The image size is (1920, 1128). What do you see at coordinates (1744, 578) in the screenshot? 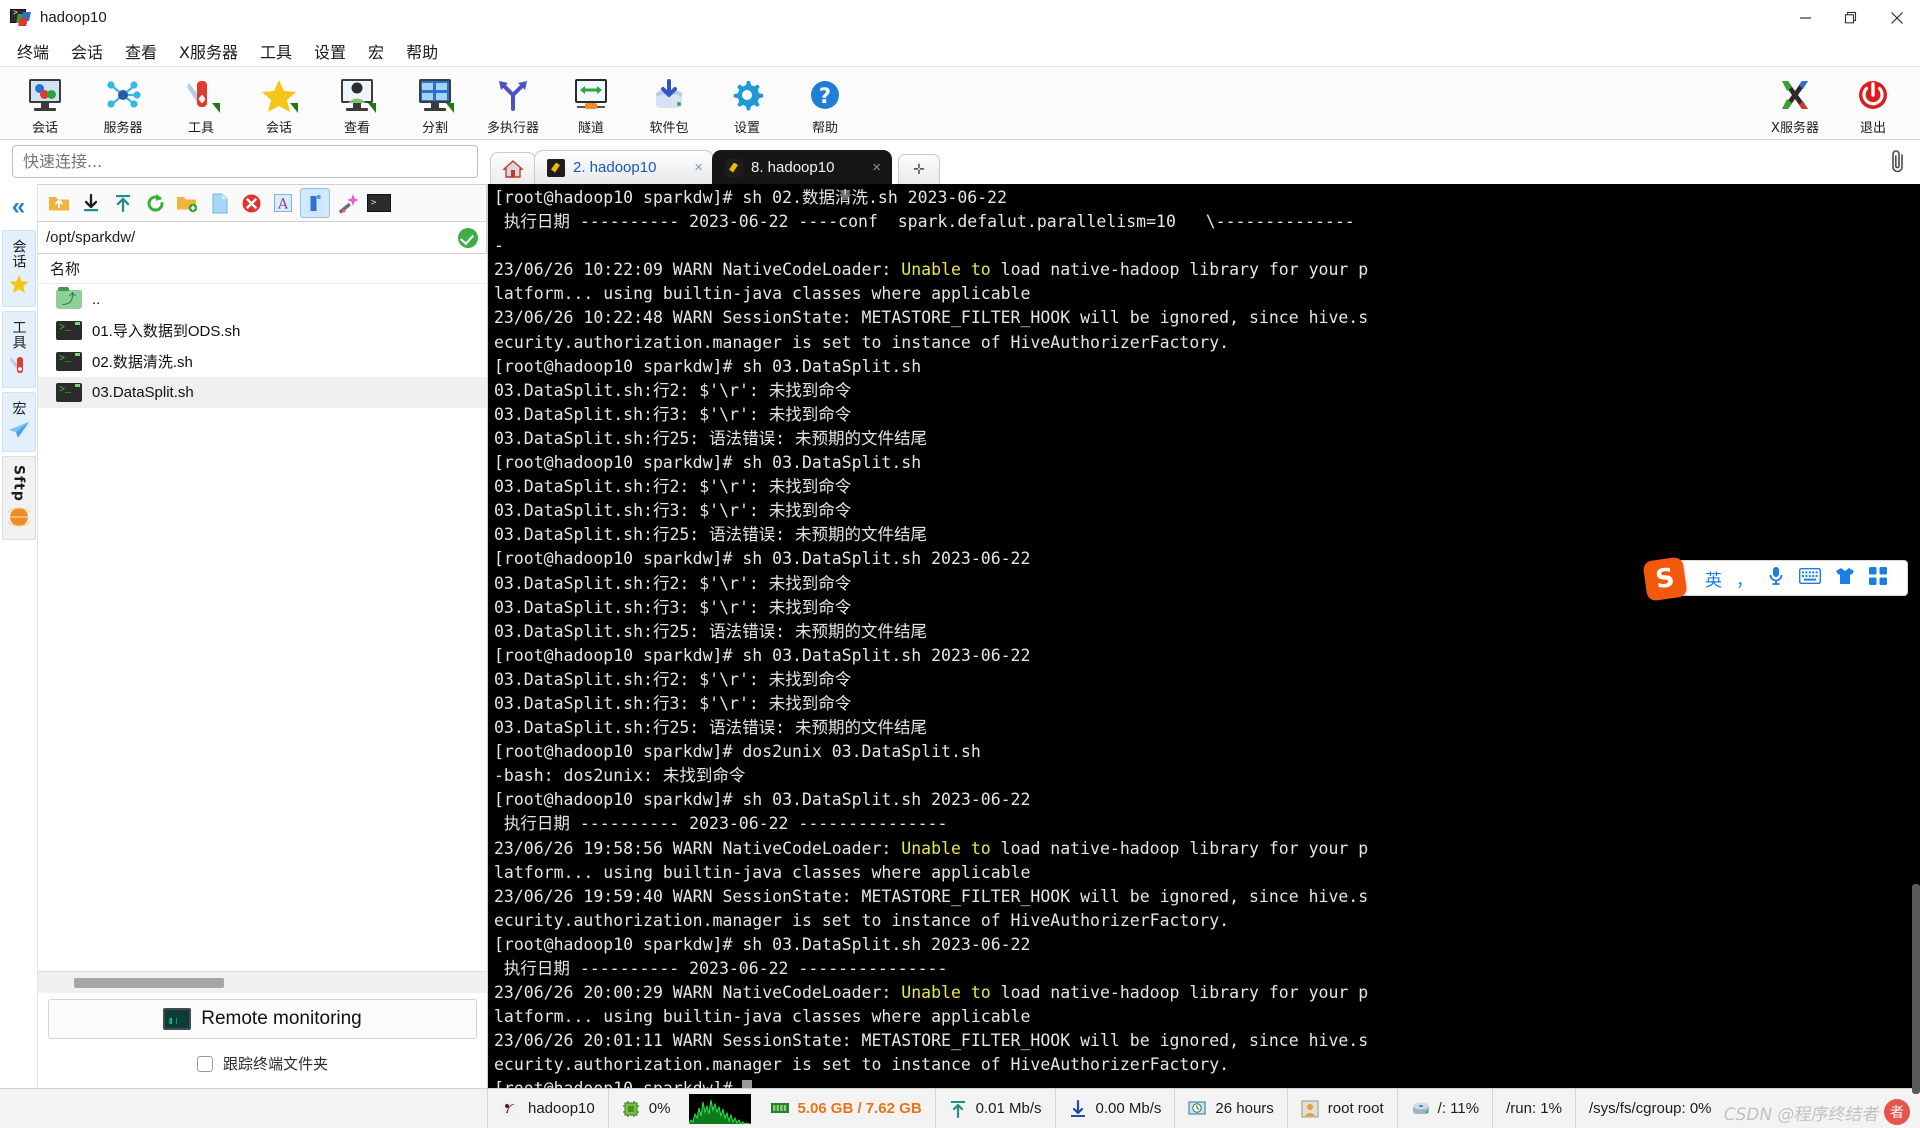
I see `ime-punctuation-toggle: ，` at bounding box center [1744, 578].